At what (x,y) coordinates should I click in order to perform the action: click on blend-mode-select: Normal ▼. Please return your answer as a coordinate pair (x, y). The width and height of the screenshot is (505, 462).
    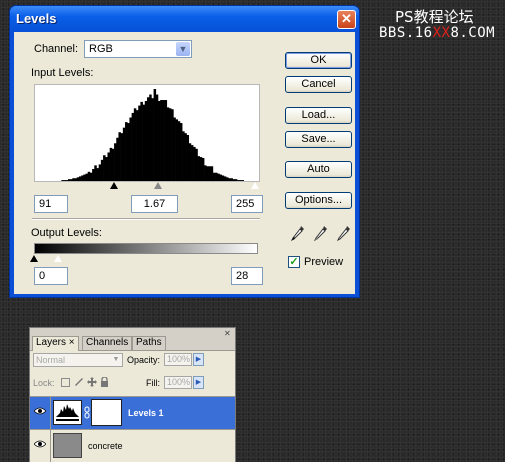
    Looking at the image, I should click on (78, 360).